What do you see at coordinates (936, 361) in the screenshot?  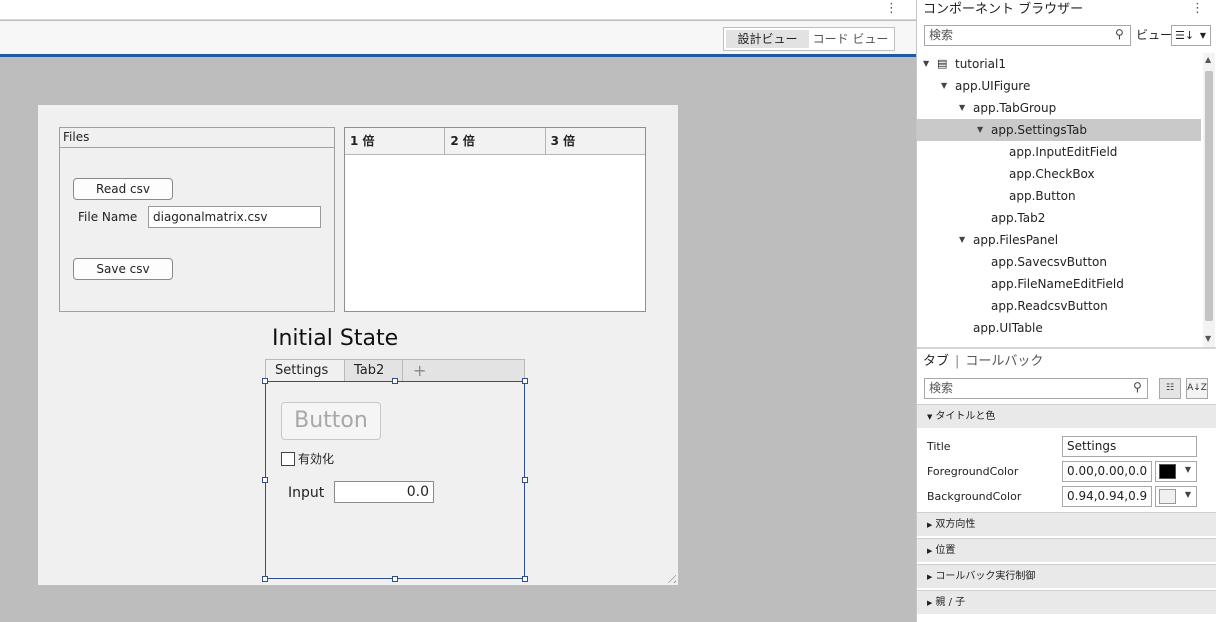 I see `tab-properties: タブ` at bounding box center [936, 361].